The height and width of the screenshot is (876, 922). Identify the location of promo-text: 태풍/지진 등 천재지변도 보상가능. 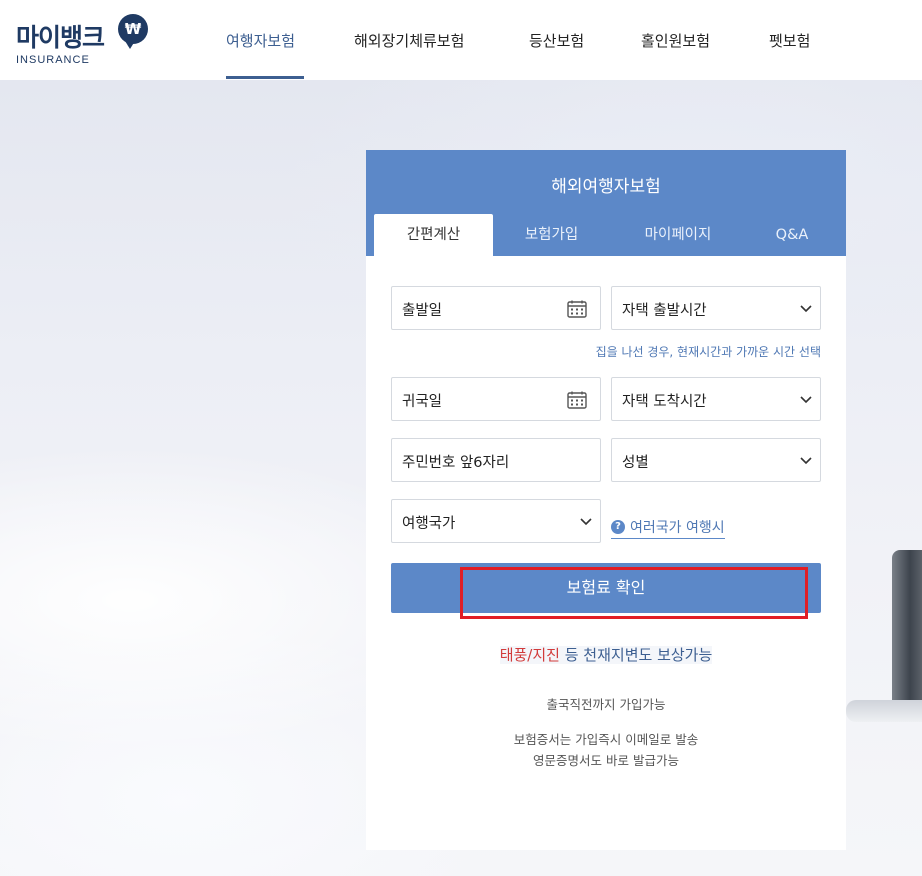
(606, 654).